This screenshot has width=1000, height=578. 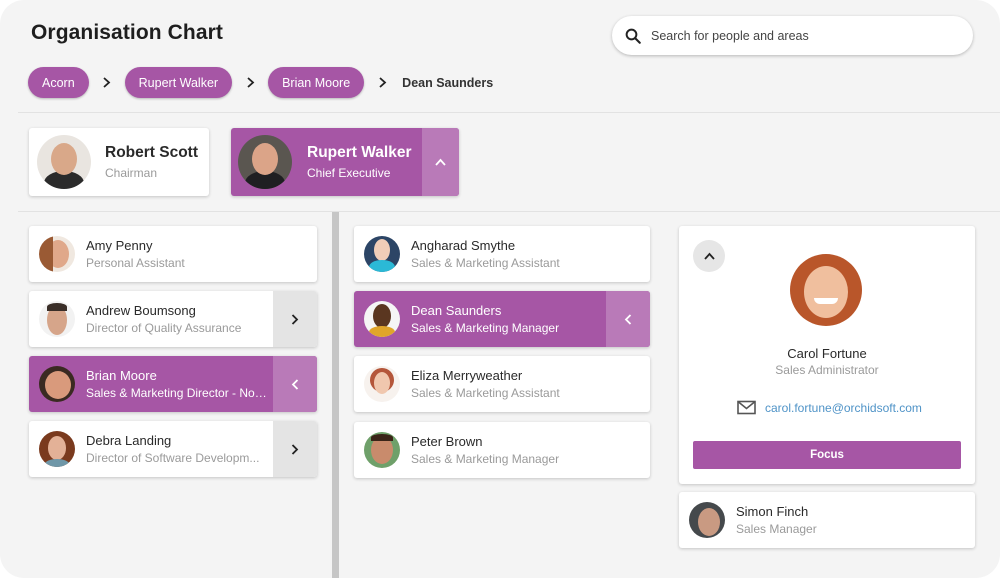 I want to click on person-name: Brian Moore, so click(x=121, y=375).